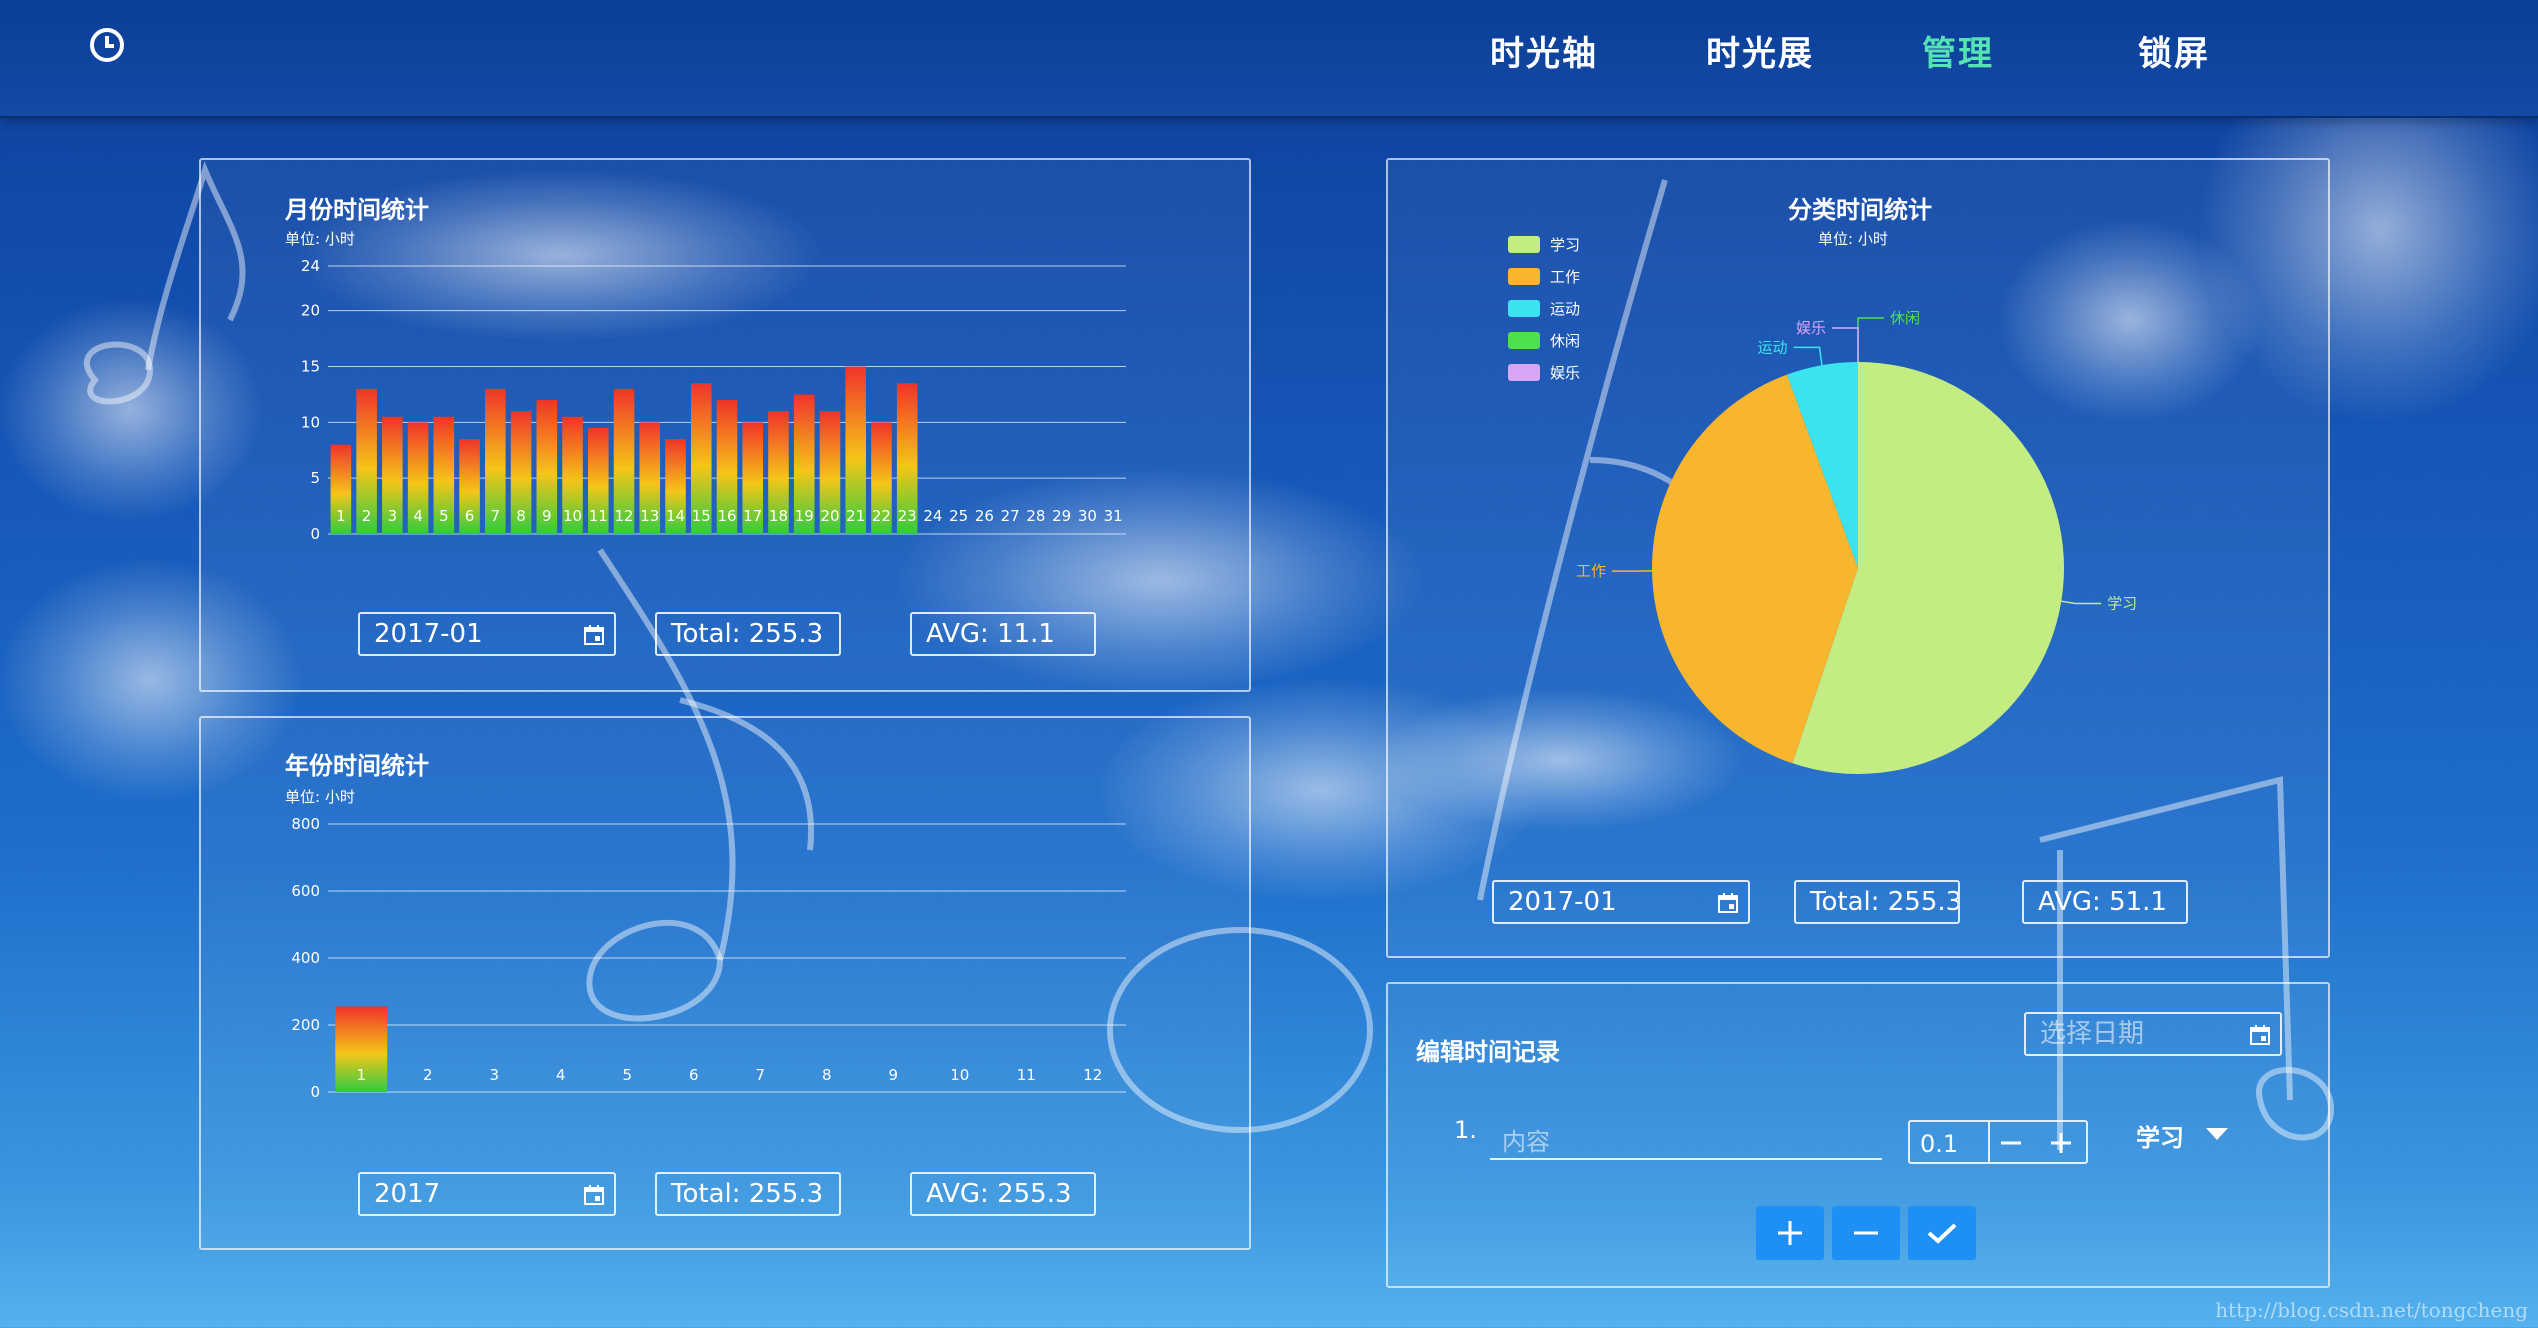 This screenshot has height=1328, width=2538. I want to click on x-tick-label: 27, so click(1010, 516).